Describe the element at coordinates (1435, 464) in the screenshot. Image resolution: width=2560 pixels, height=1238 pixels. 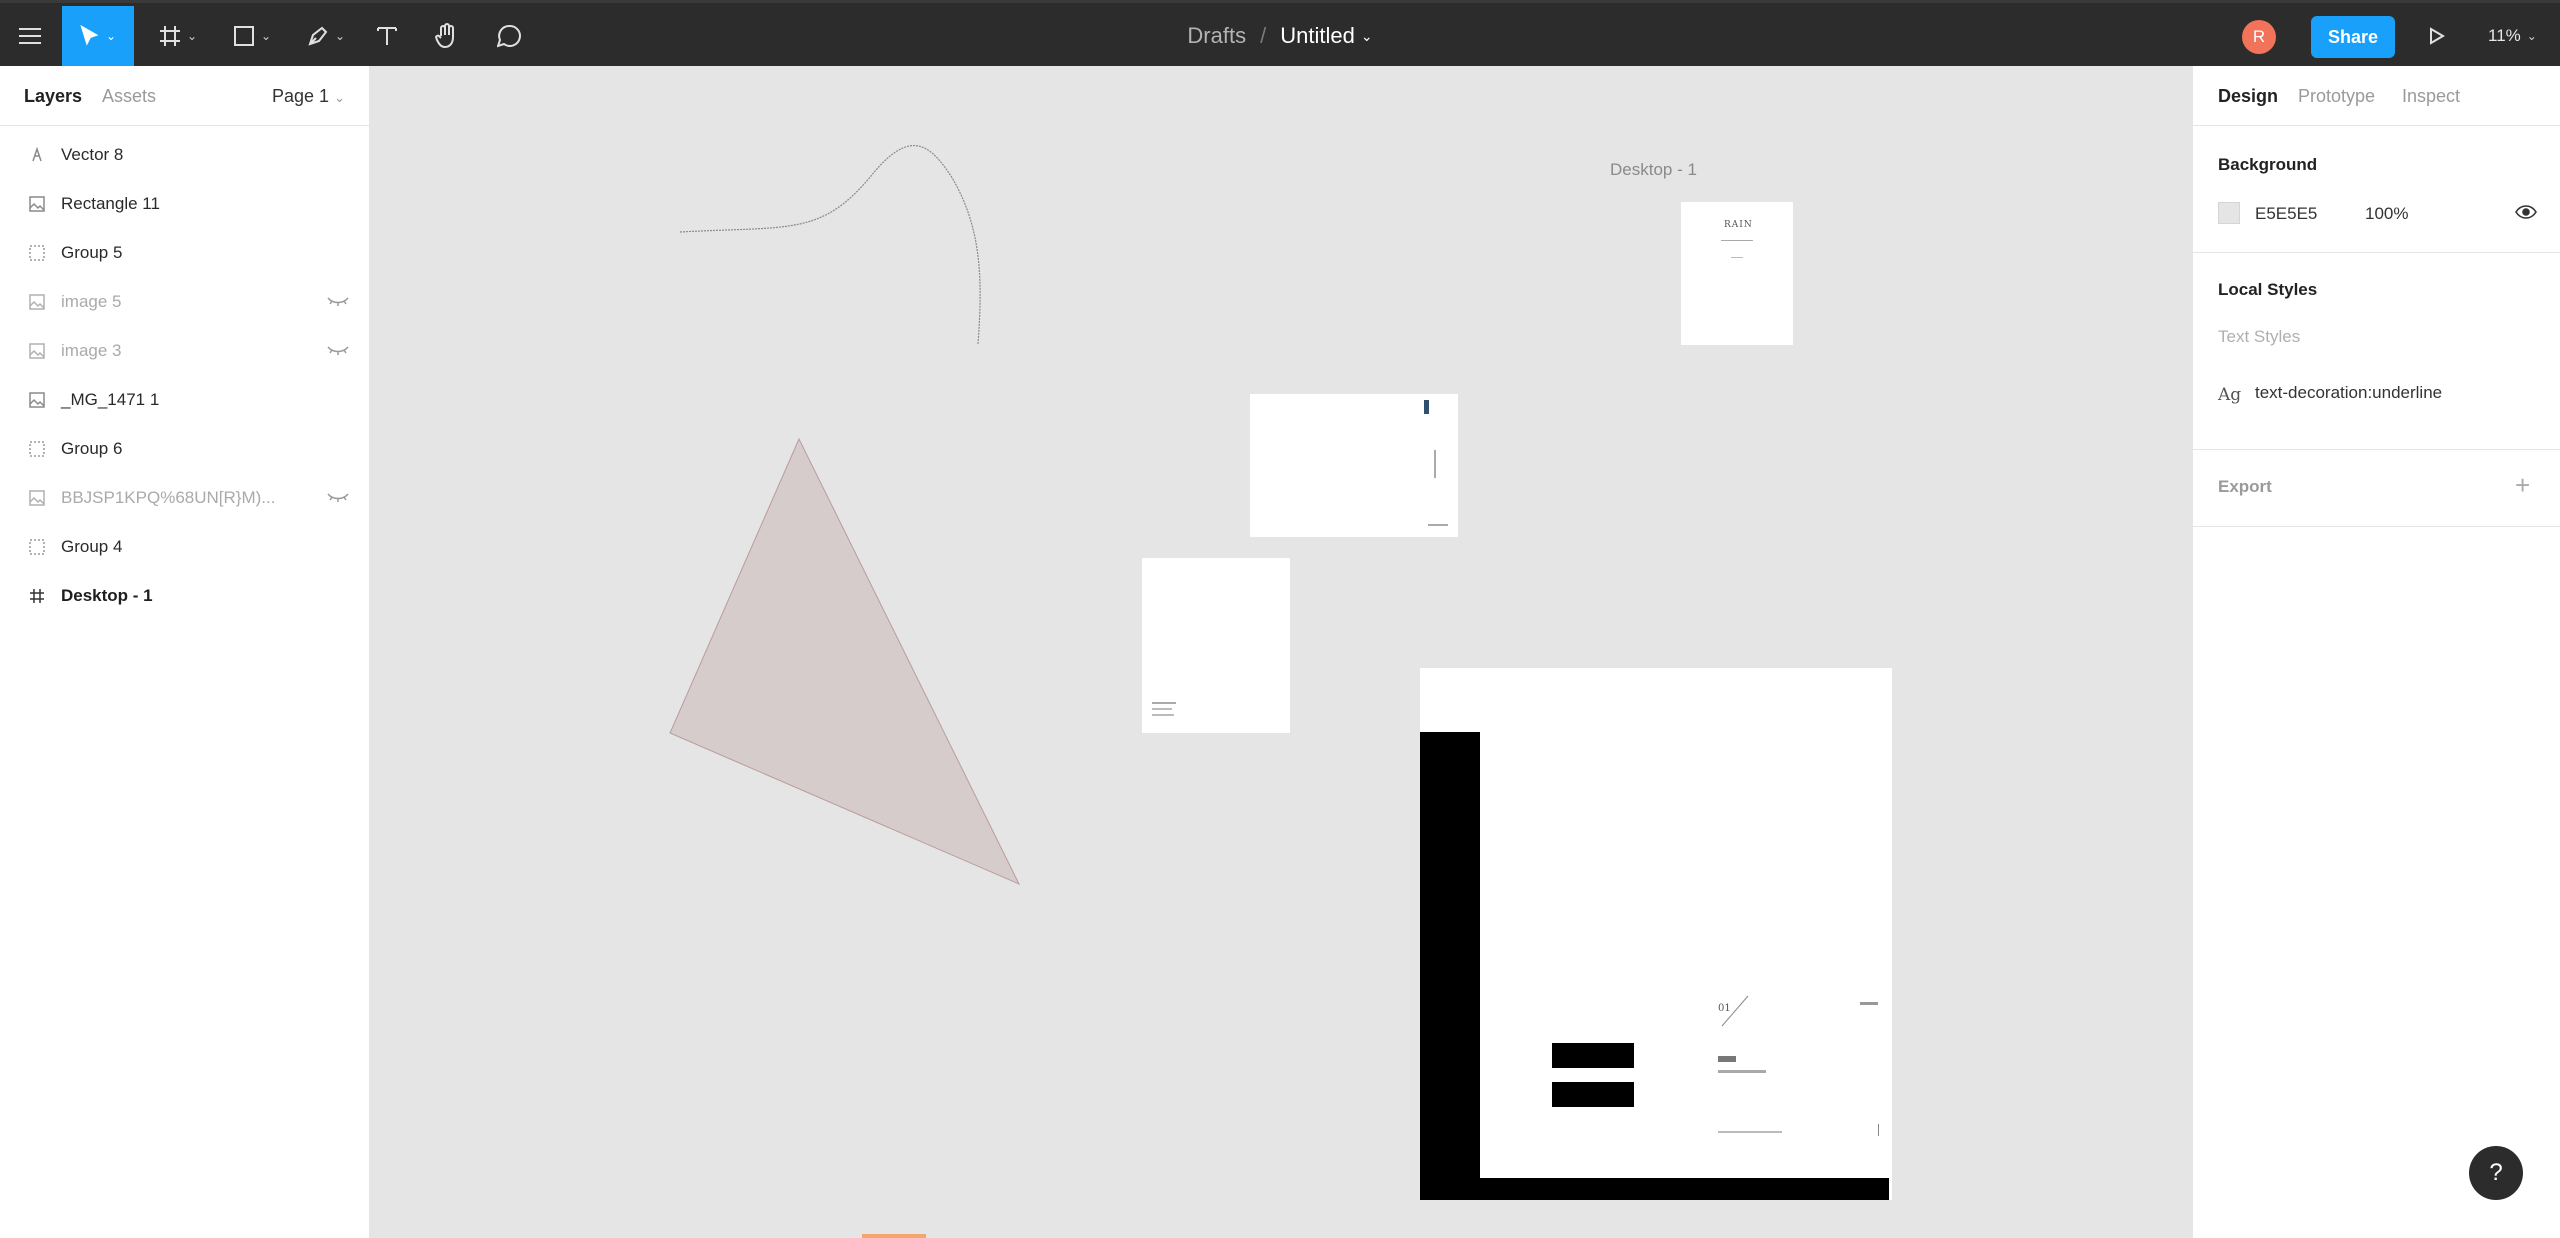
I see `poster-vertical-text` at that location.